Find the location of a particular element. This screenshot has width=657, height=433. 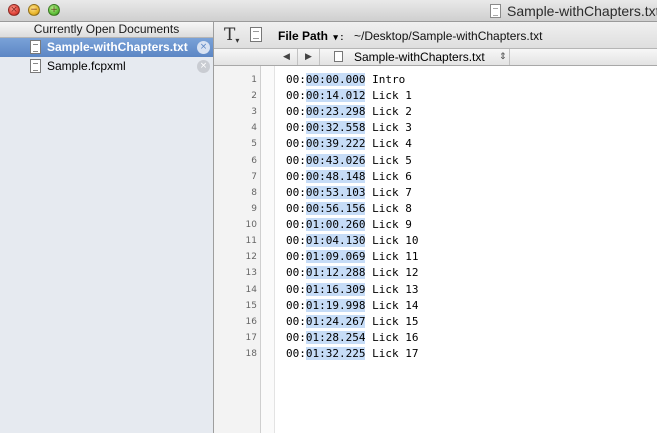

document-info-icon is located at coordinates (256, 34).